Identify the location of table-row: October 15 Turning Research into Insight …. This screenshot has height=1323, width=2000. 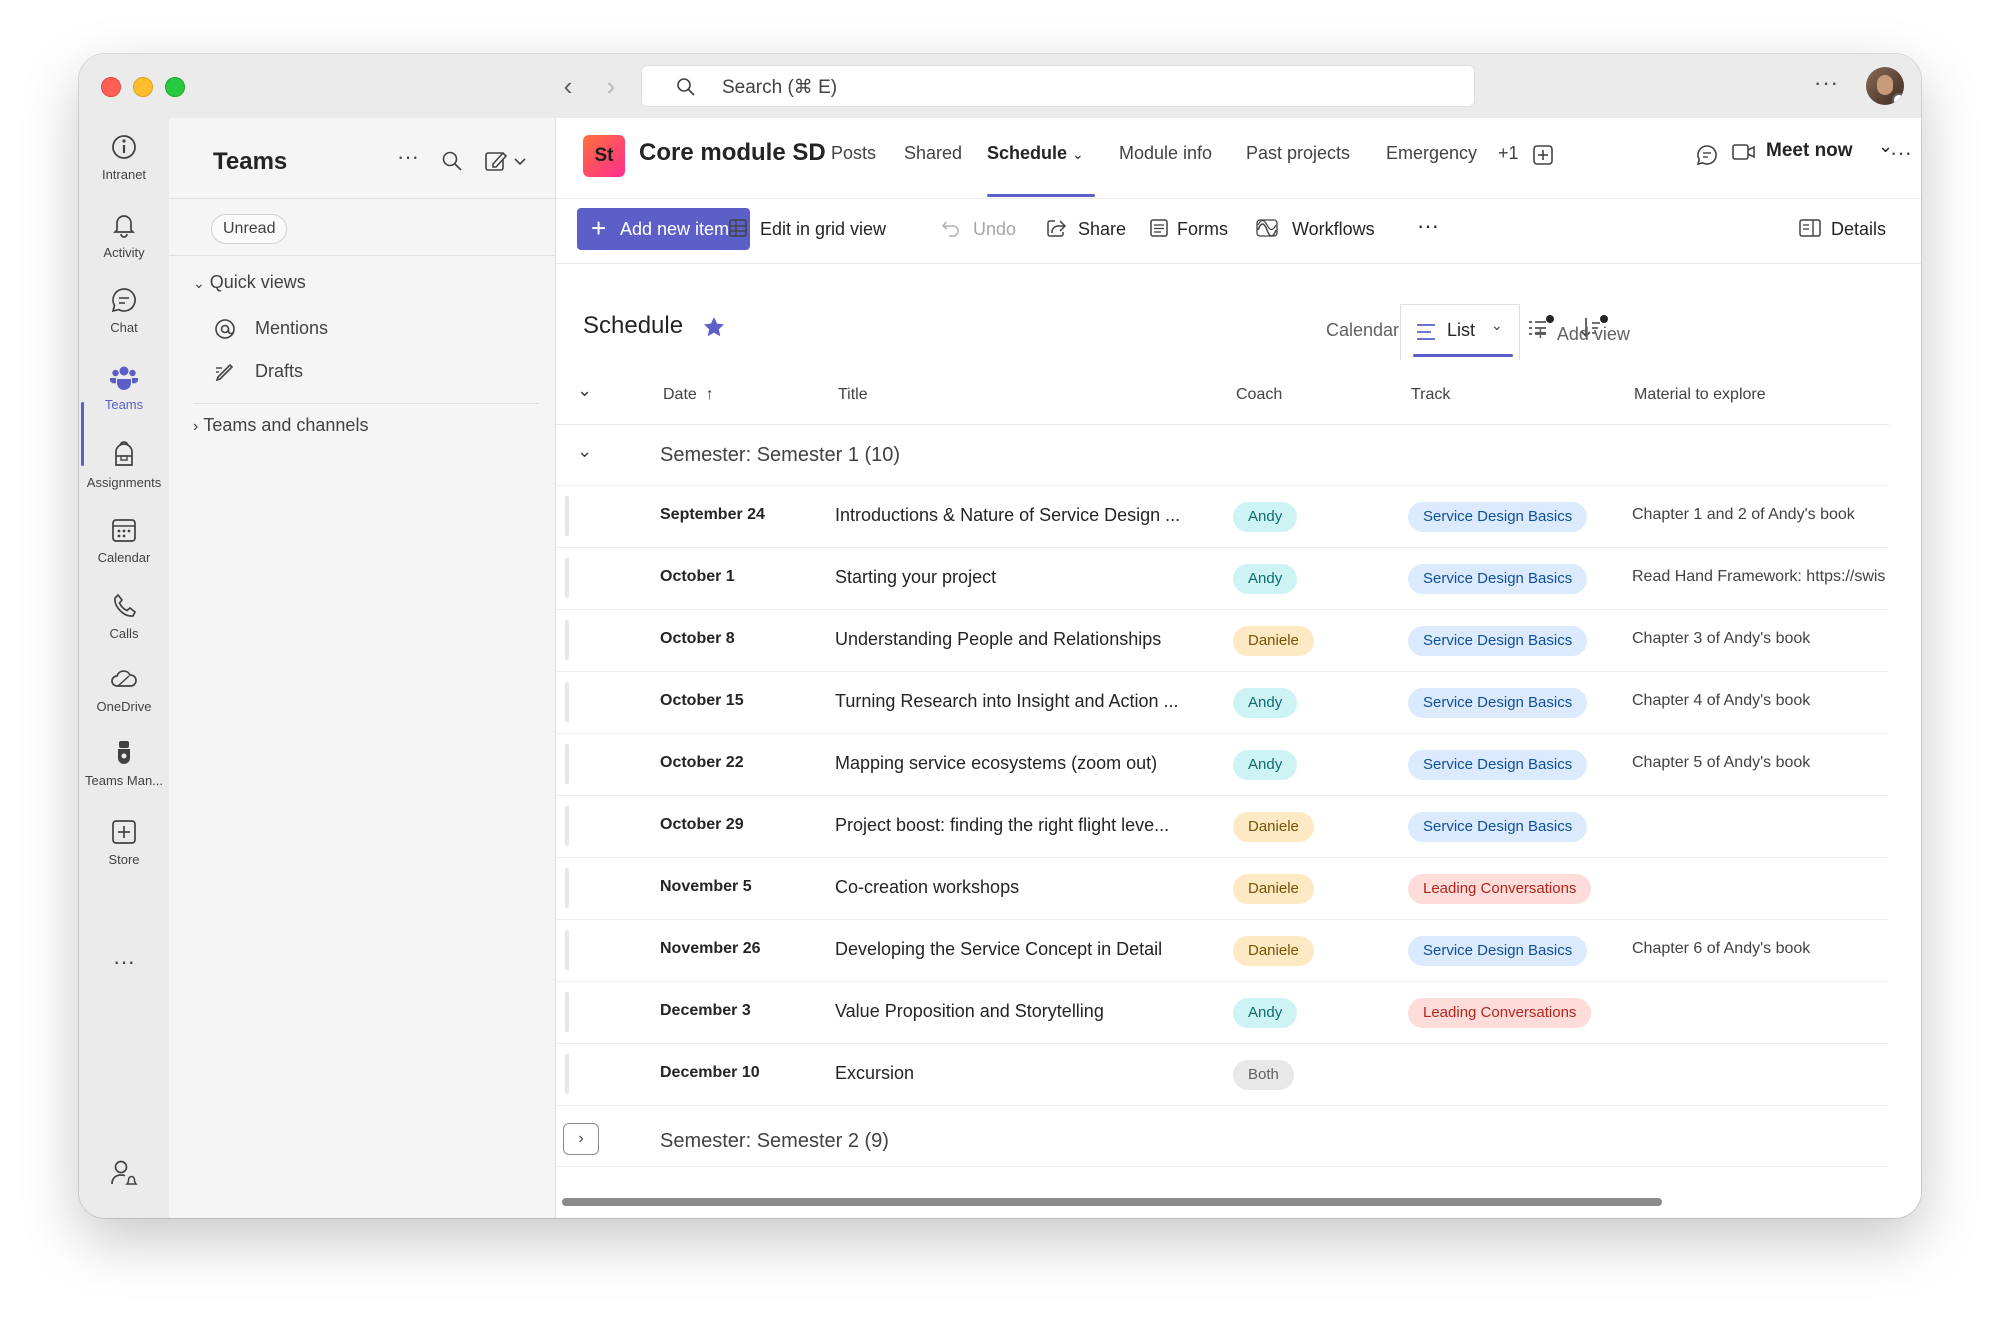
(1221, 703).